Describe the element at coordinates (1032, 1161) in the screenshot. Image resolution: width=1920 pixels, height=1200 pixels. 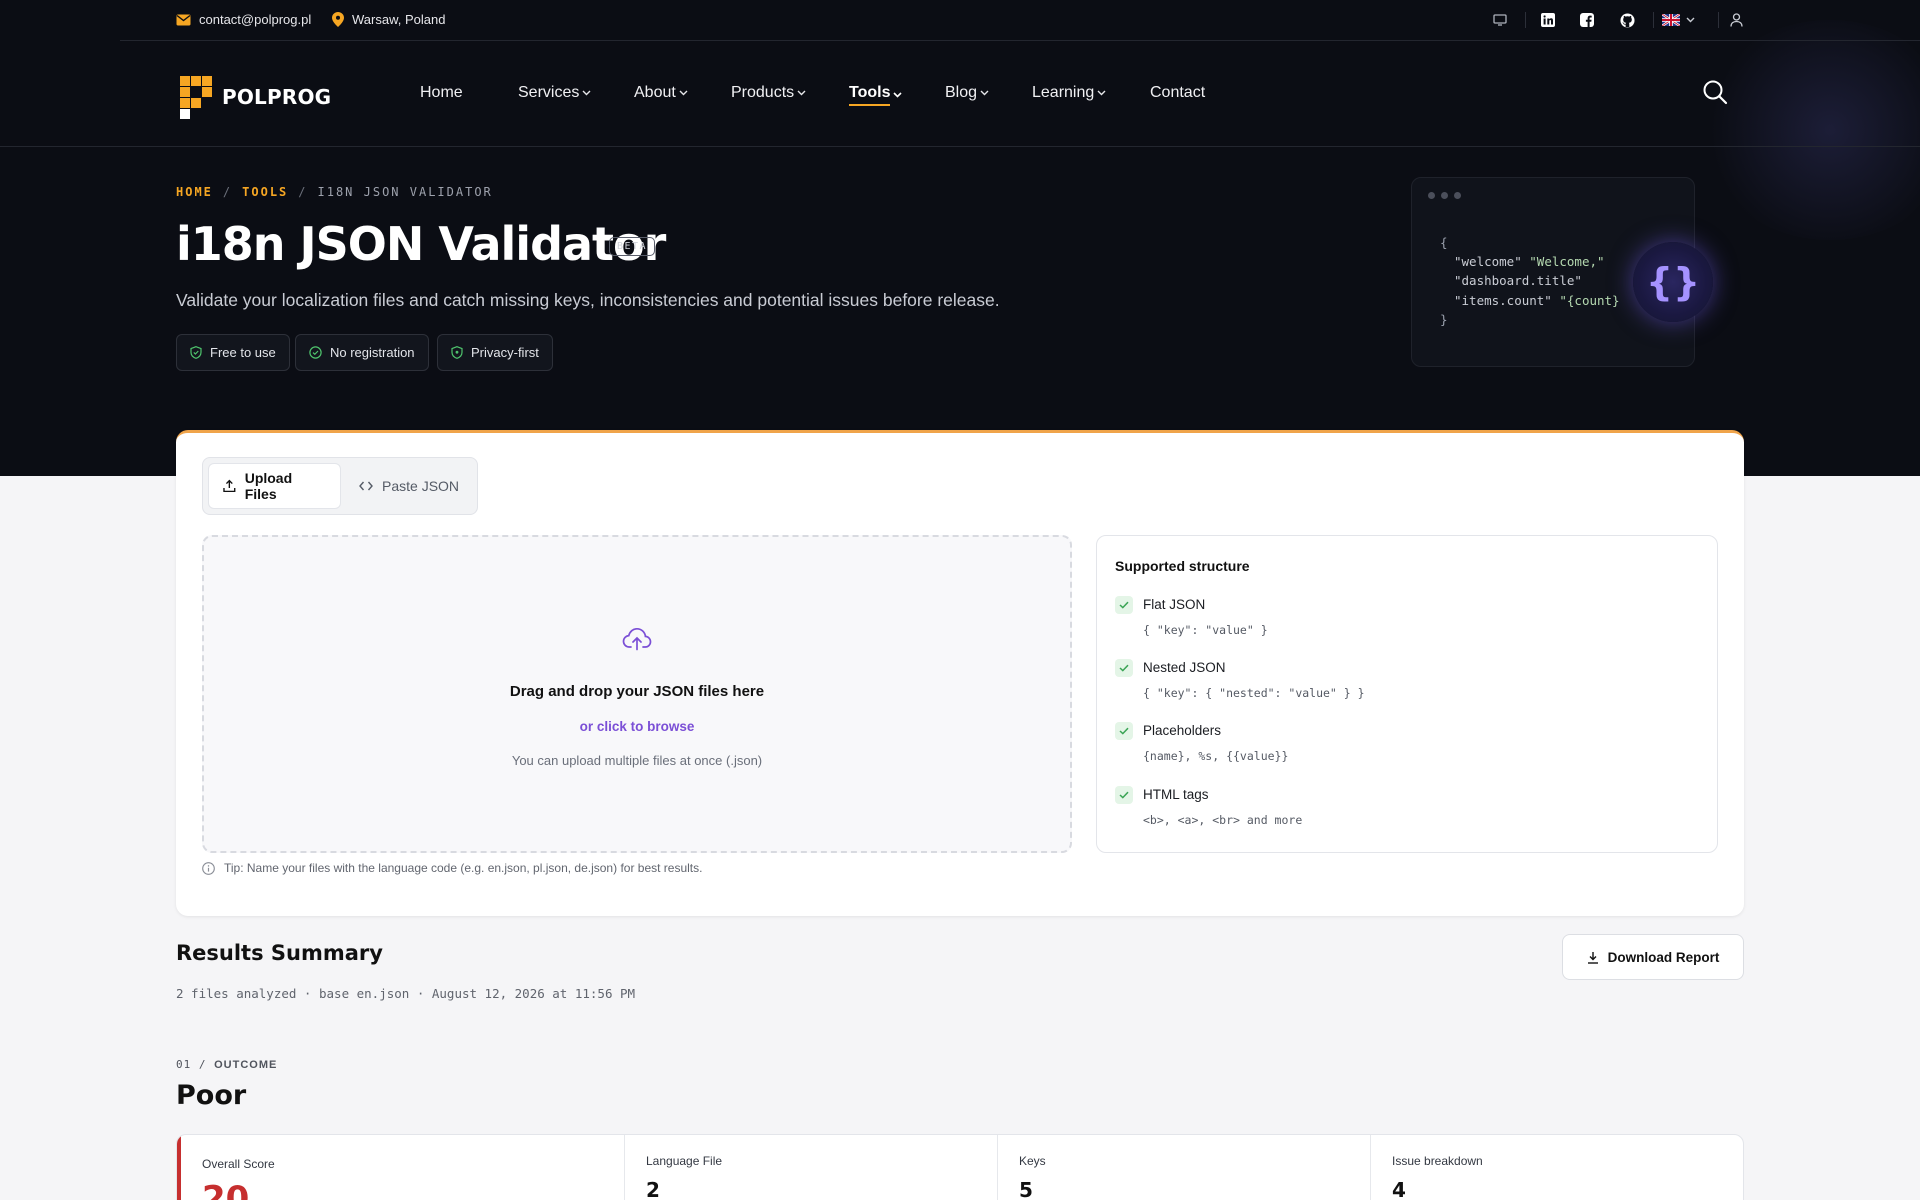
I see `stat-label: Keys` at that location.